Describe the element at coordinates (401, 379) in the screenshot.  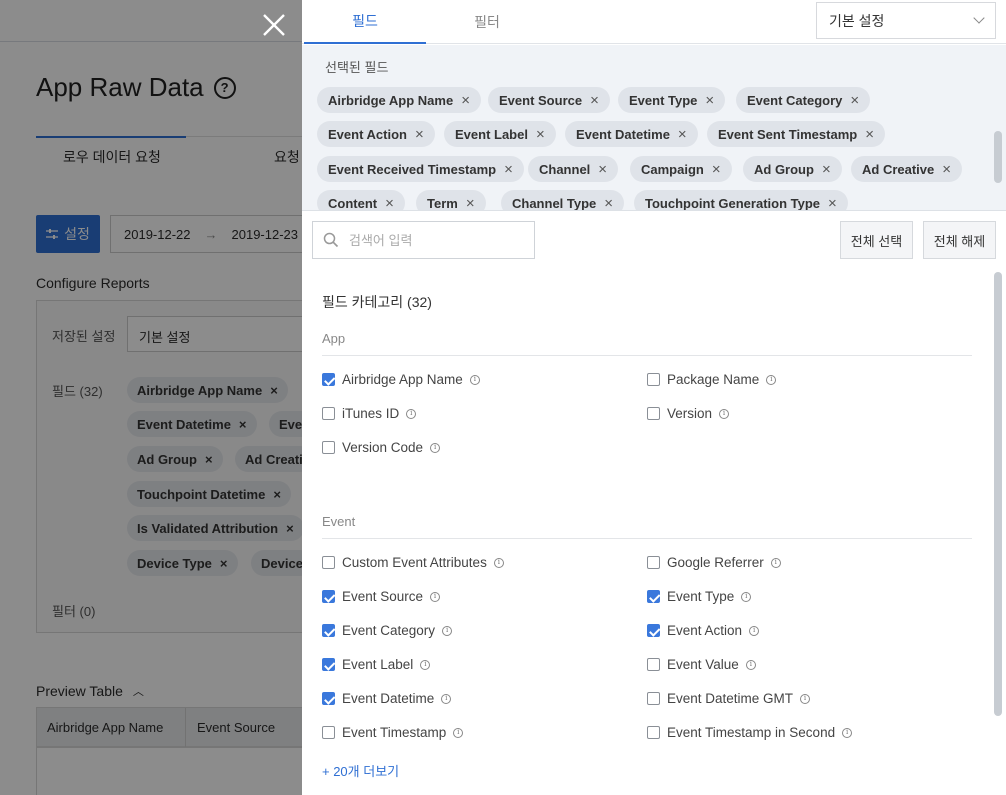
I see `field-checkbox-item: Airbridge App Name i` at that location.